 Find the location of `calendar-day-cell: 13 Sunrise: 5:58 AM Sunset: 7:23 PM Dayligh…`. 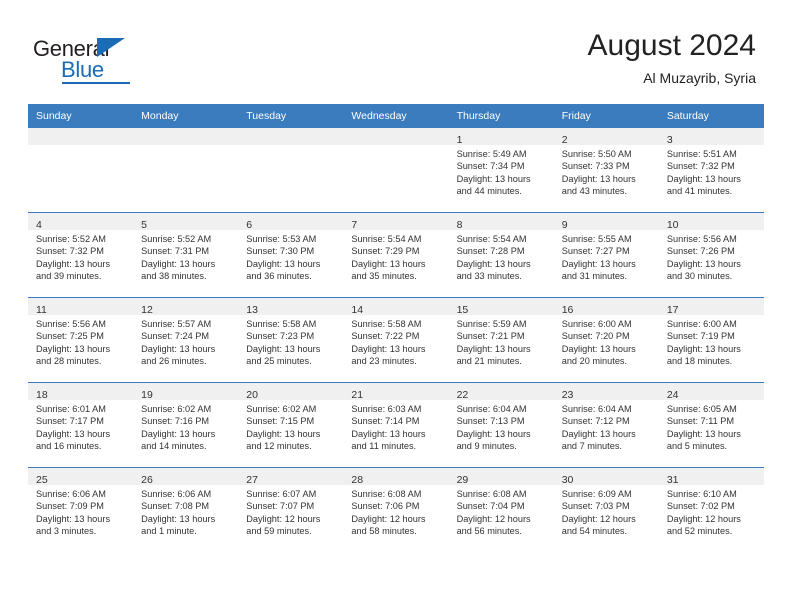

calendar-day-cell: 13 Sunrise: 5:58 AM Sunset: 7:23 PM Dayligh… is located at coordinates (291, 340).